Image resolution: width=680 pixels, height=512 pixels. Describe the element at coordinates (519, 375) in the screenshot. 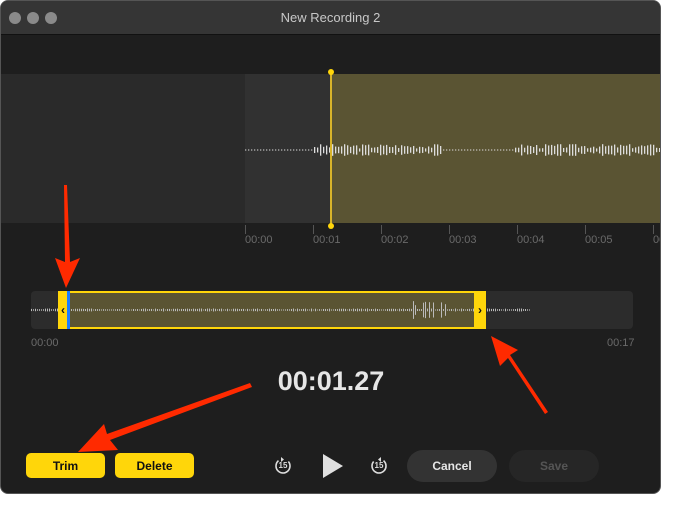

I see `arrow-to-right-handle` at that location.